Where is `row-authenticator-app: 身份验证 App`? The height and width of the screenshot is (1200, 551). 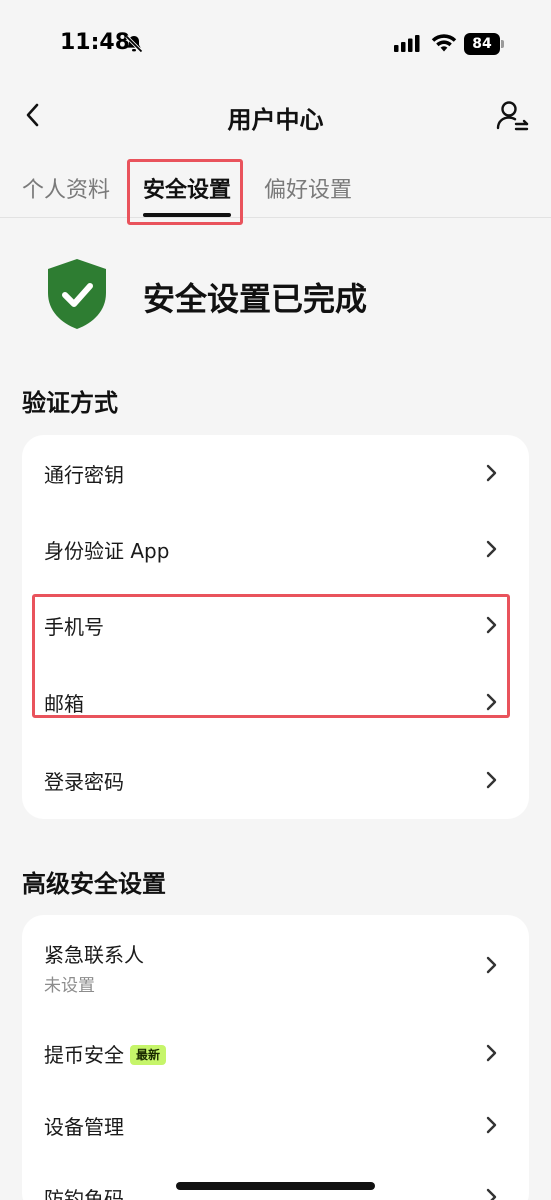 row-authenticator-app: 身份验证 App is located at coordinates (275, 549).